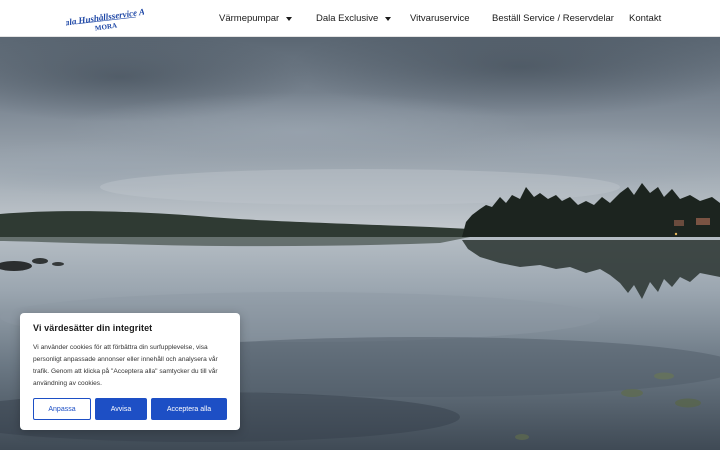 The height and width of the screenshot is (450, 720). What do you see at coordinates (62, 409) in the screenshot?
I see `customize-button: Anpassa` at bounding box center [62, 409].